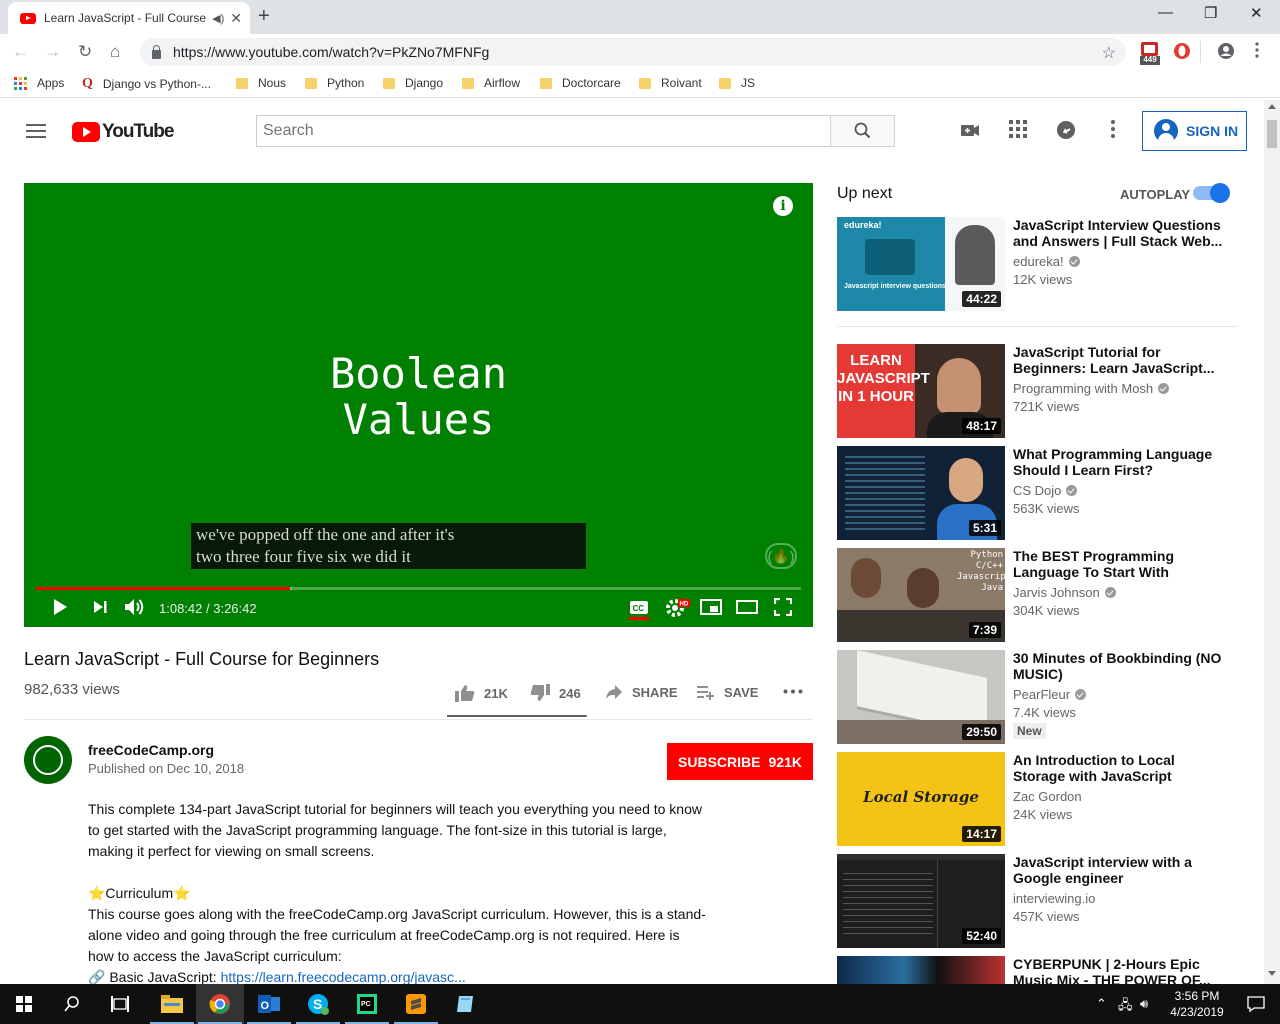 The width and height of the screenshot is (1280, 1024). Describe the element at coordinates (1197, 1004) in the screenshot. I see `system-clock: 3:56 PM 4/23/2019` at that location.